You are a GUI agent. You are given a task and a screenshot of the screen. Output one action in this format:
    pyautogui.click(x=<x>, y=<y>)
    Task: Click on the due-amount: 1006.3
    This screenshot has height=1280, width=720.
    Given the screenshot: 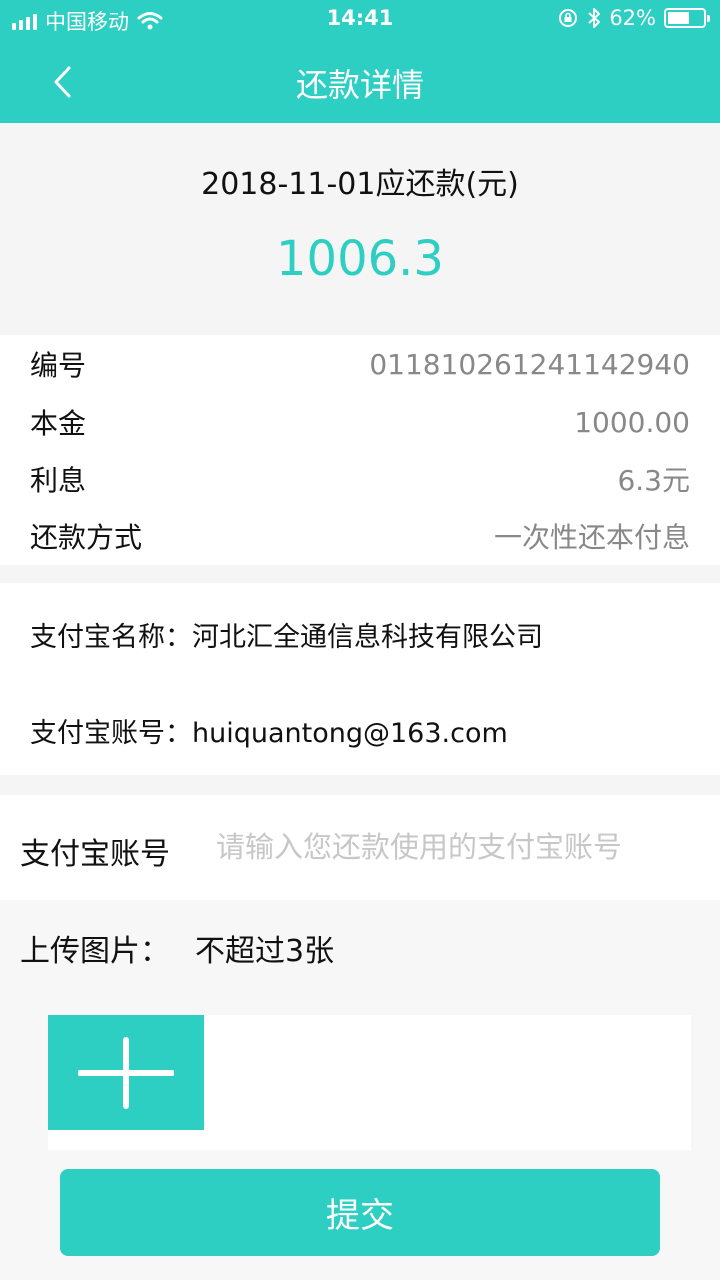 What is the action you would take?
    pyautogui.click(x=360, y=259)
    